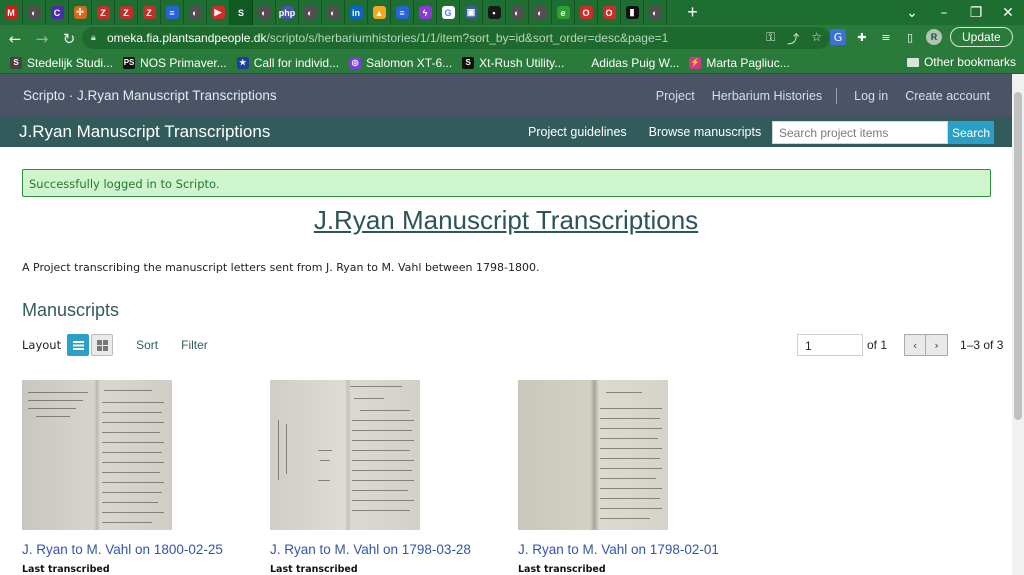 The width and height of the screenshot is (1024, 575). I want to click on extensions-icon: ✚, so click(862, 37).